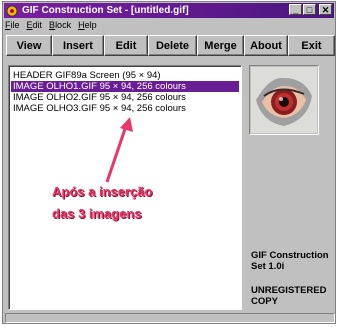  Describe the element at coordinates (60, 26) in the screenshot. I see `menu-block: Block` at that location.